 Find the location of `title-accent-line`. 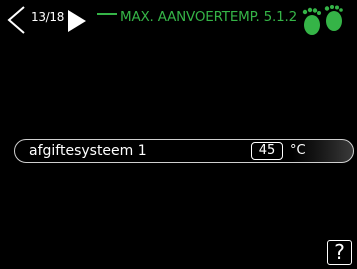

title-accent-line is located at coordinates (107, 14).